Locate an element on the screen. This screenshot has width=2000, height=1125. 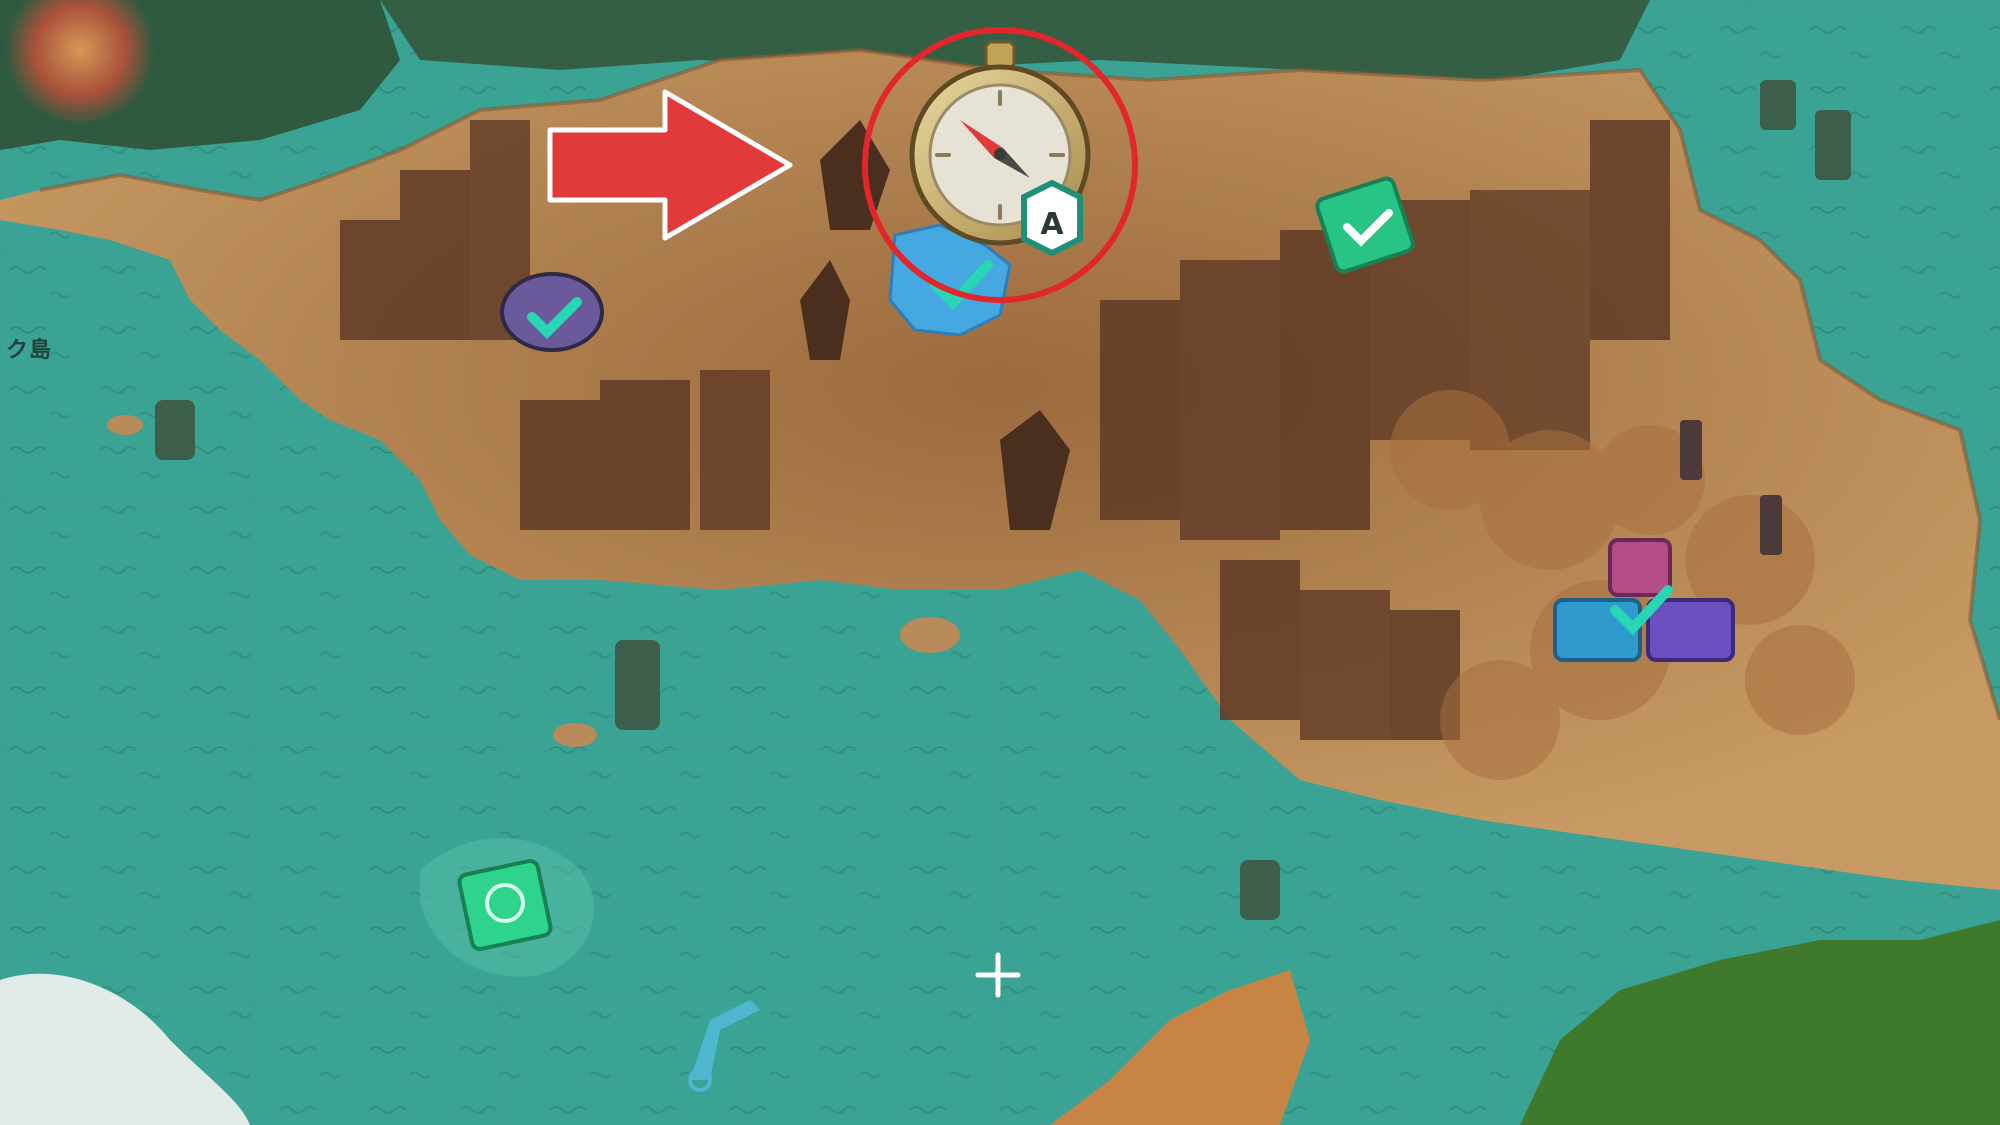
region-label: ク島 is located at coordinates (29, 350).